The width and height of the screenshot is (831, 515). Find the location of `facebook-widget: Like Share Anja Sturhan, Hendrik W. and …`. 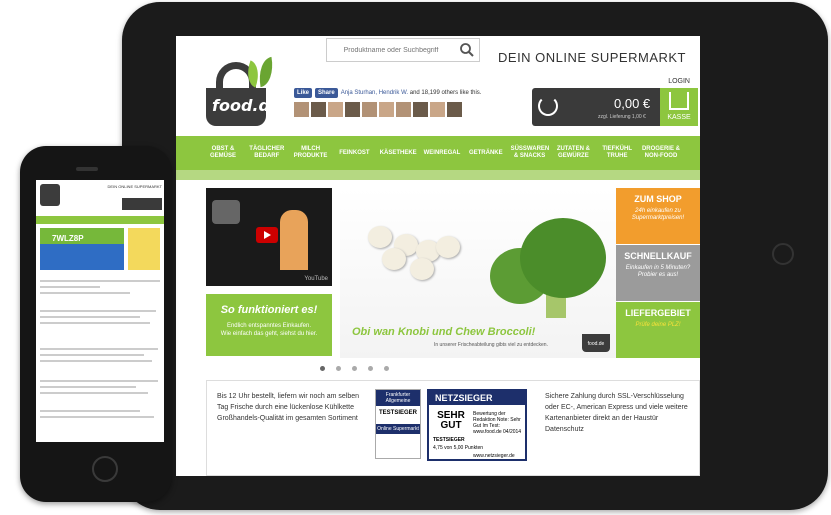

facebook-widget: Like Share Anja Sturhan, Hendrik W. and … is located at coordinates (387, 93).